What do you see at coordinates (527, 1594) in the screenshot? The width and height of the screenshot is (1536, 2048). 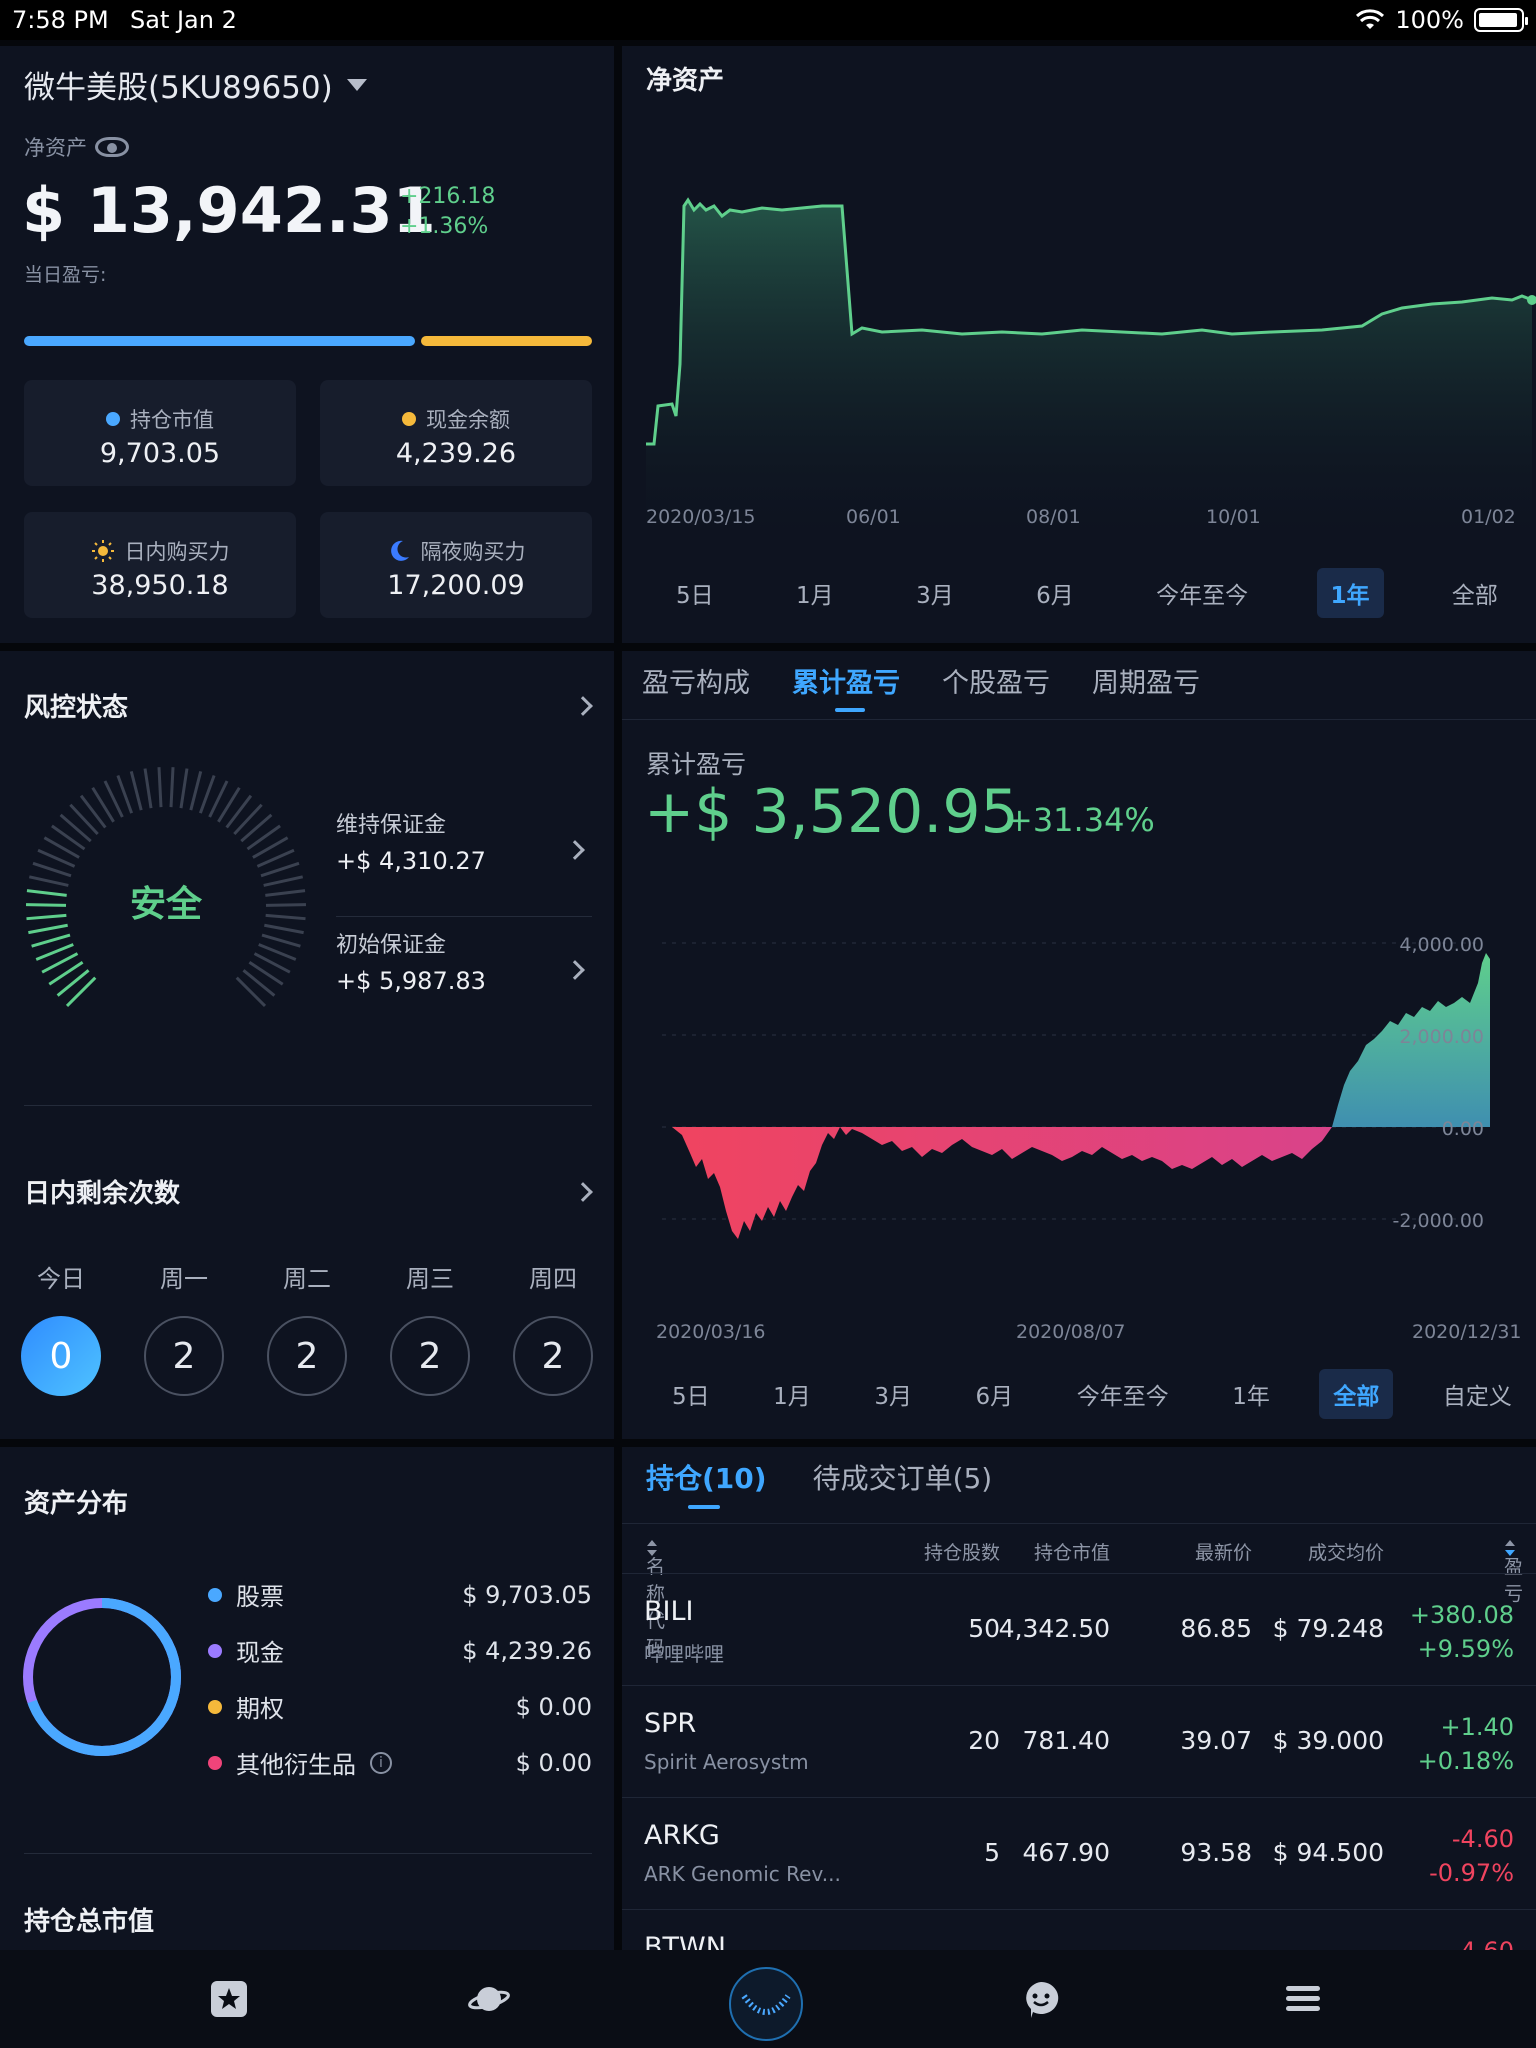 I see `asset-value: $ 9,703.05` at bounding box center [527, 1594].